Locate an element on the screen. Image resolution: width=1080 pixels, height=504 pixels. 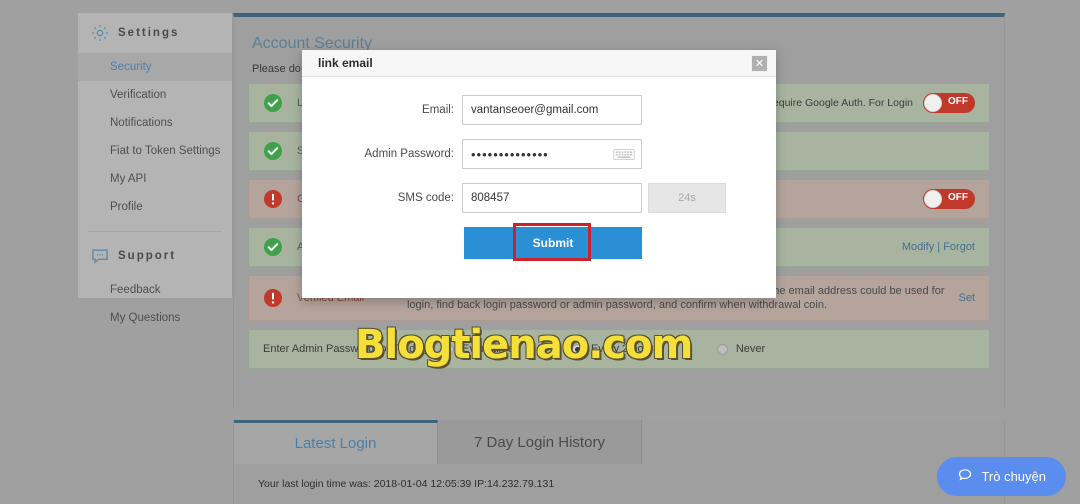
sms-code-field-label: SMS code: is located at coordinates (425, 198).